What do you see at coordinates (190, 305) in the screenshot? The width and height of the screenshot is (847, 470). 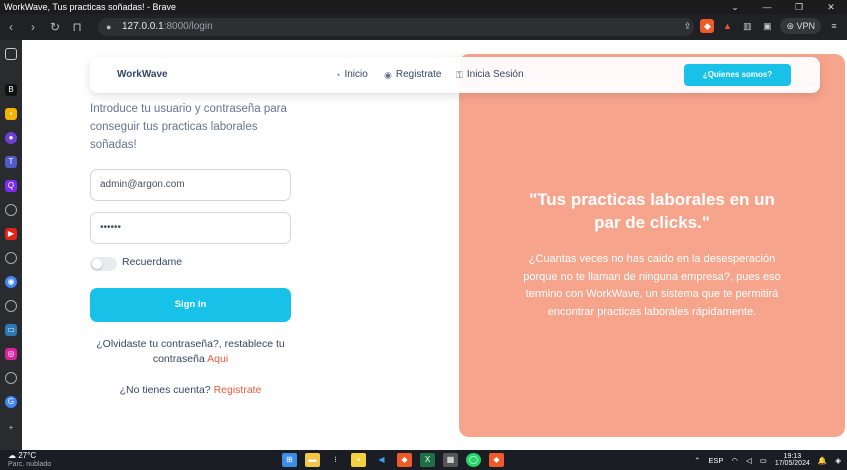 I see `sign-in-button: Sign In` at bounding box center [190, 305].